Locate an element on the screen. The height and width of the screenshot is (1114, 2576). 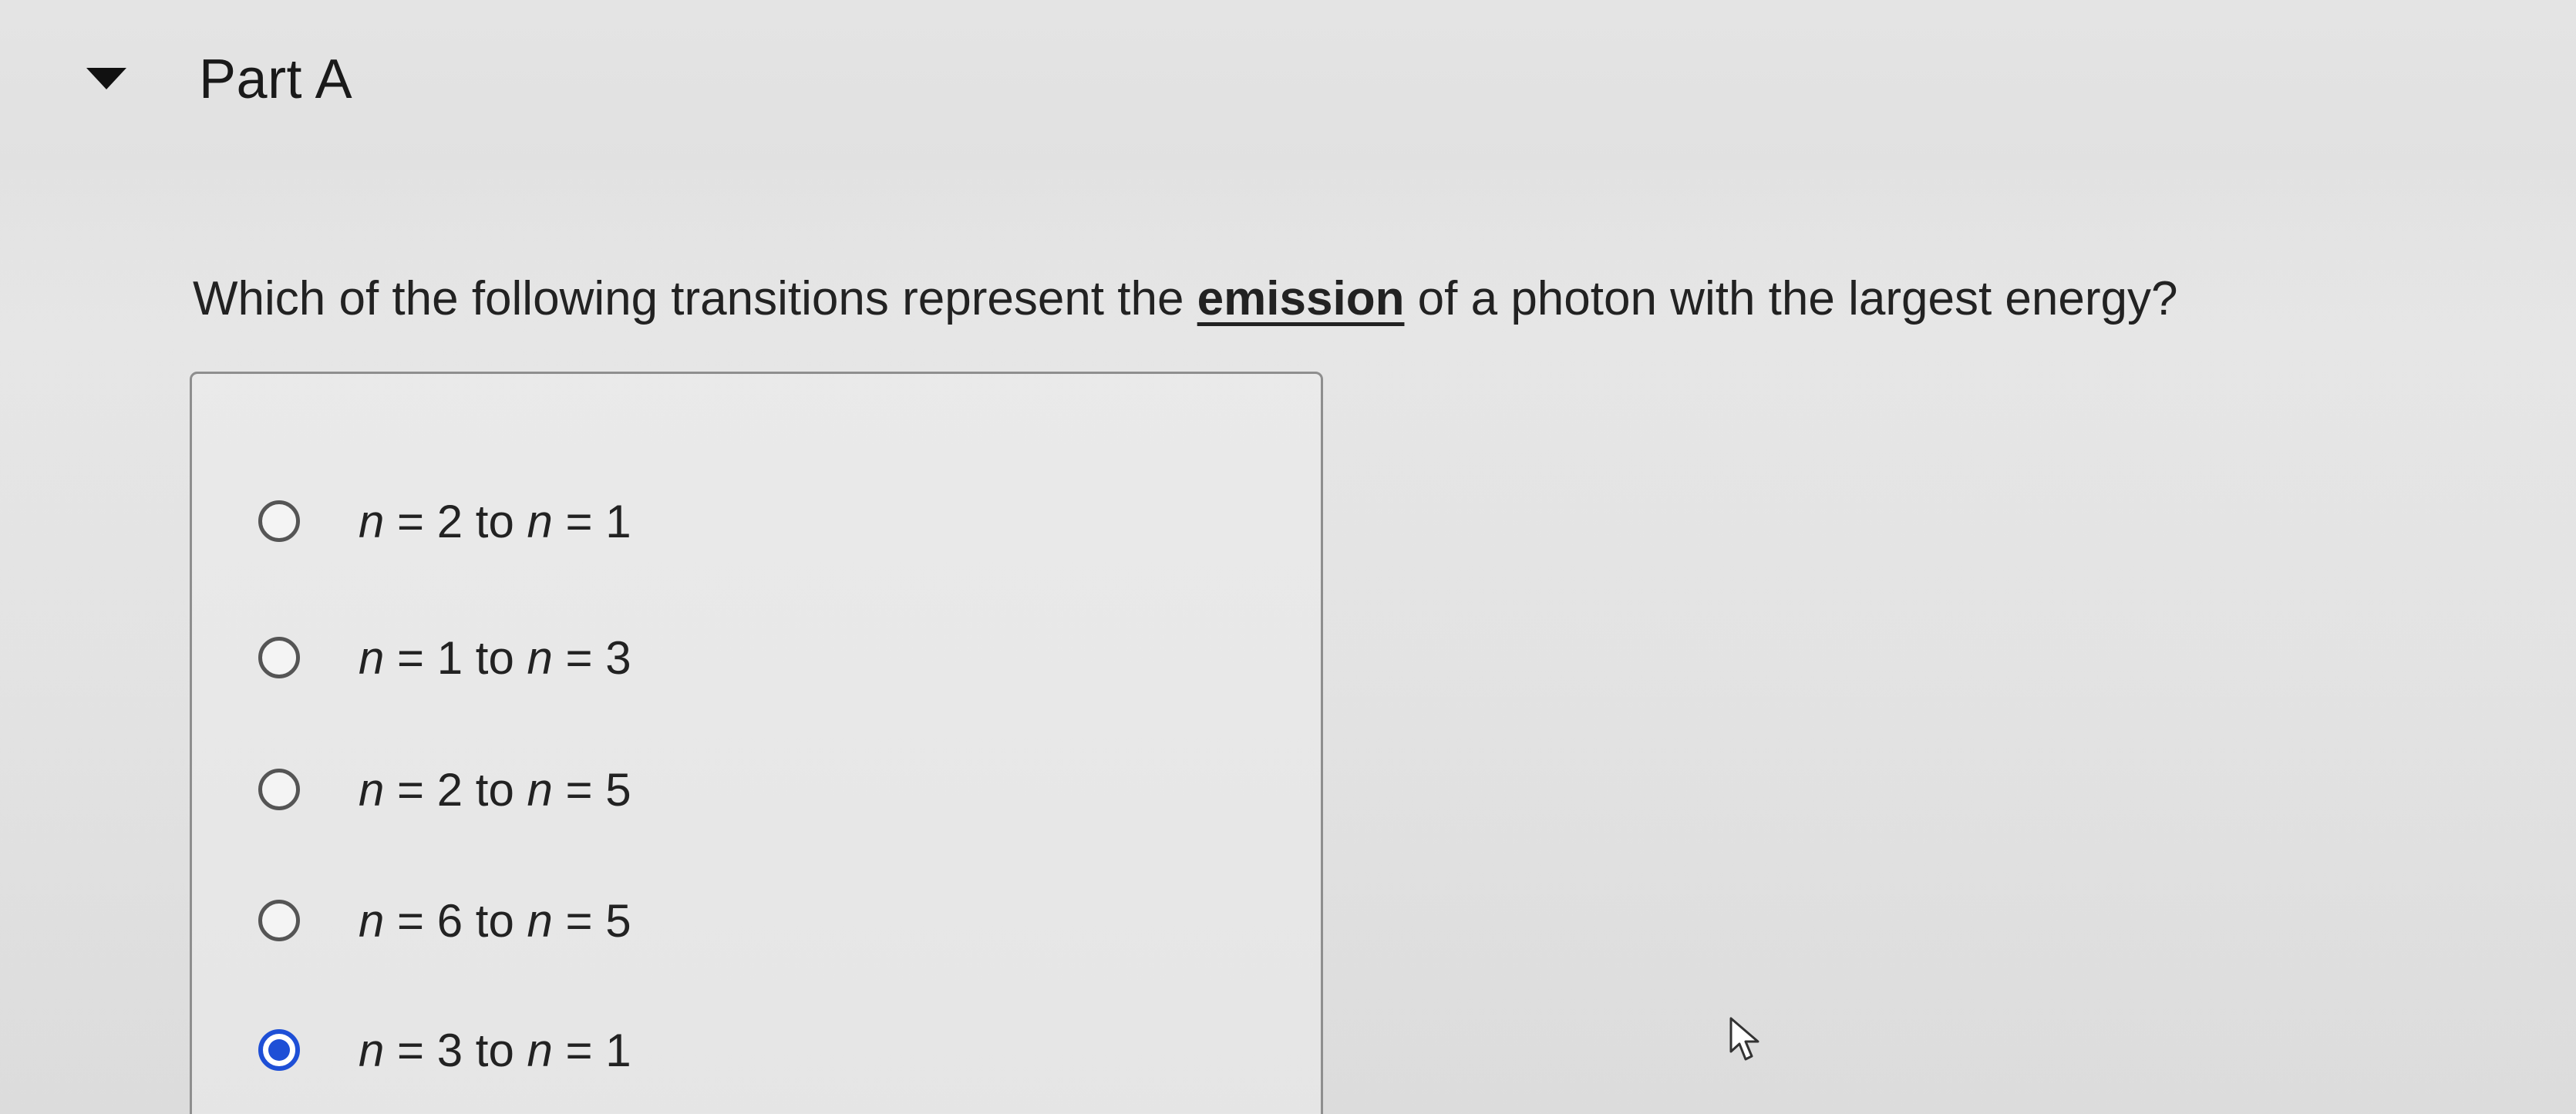
choice-label: n = 1 to n = 3 is located at coordinates (495, 658).